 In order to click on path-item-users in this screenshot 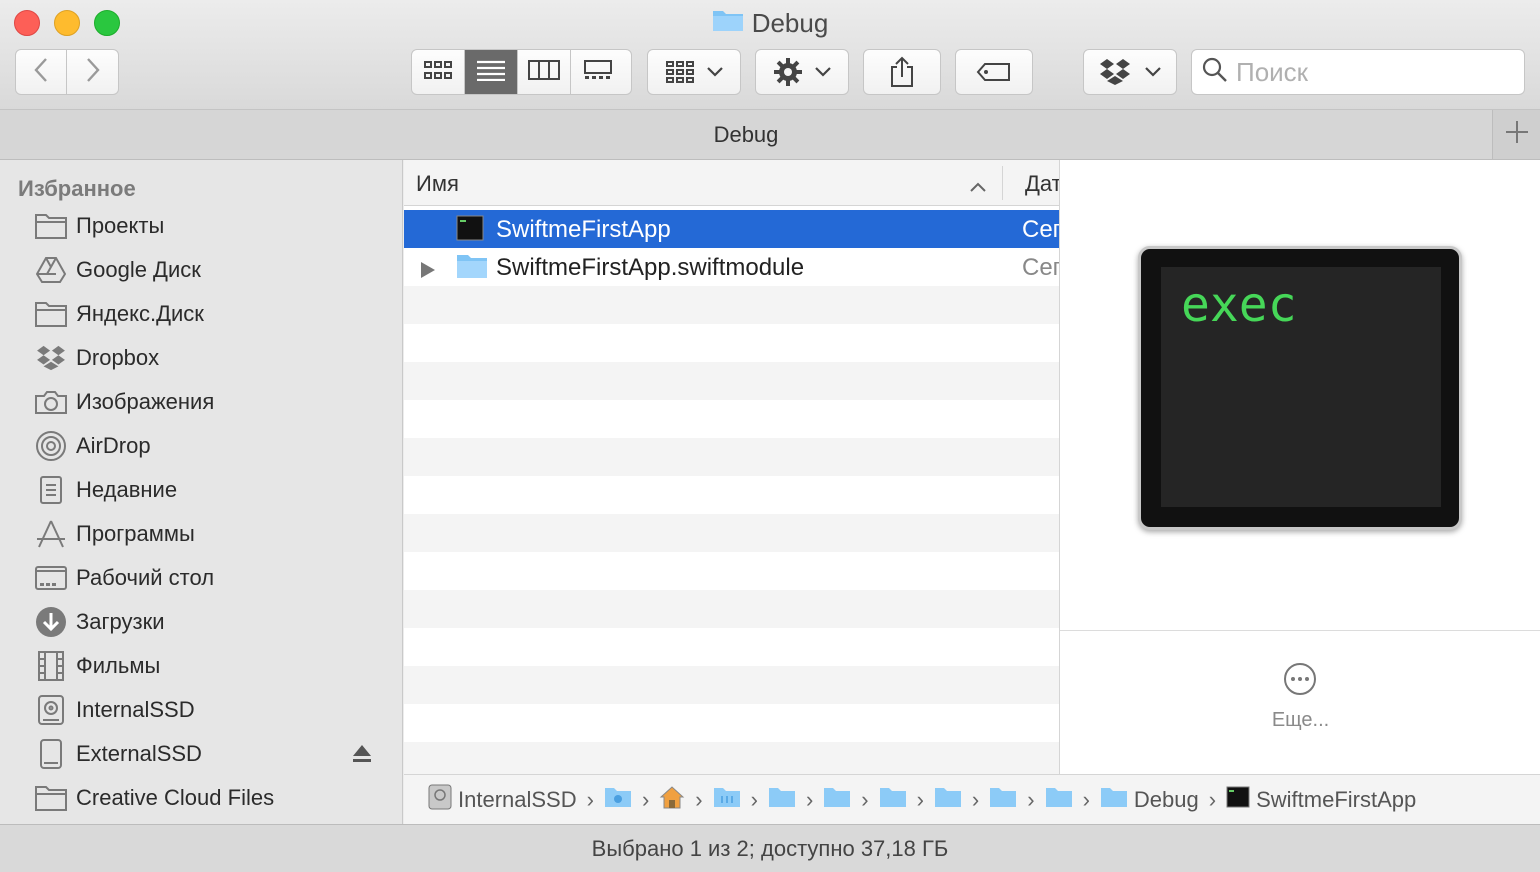, I will do `click(618, 800)`.